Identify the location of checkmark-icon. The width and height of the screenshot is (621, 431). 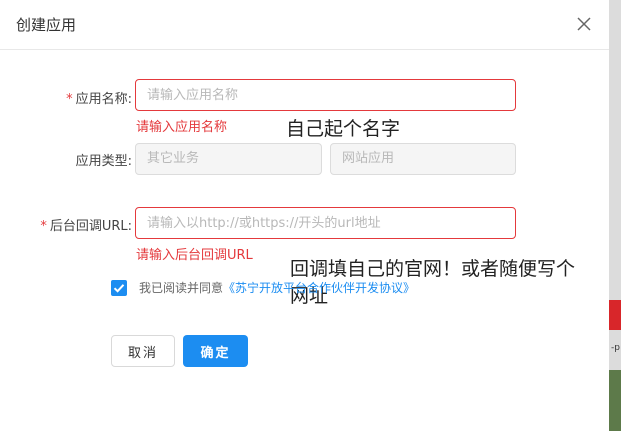
(119, 288).